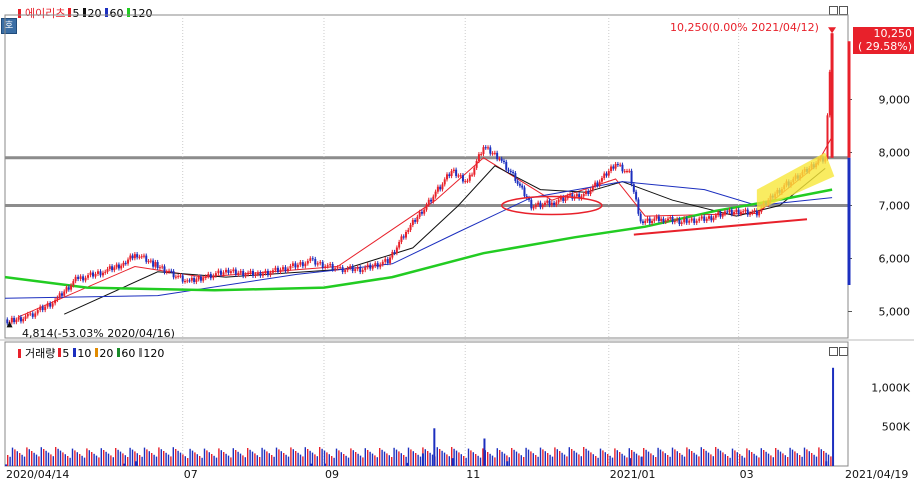  I want to click on limit-up-candle, so click(832, 95).